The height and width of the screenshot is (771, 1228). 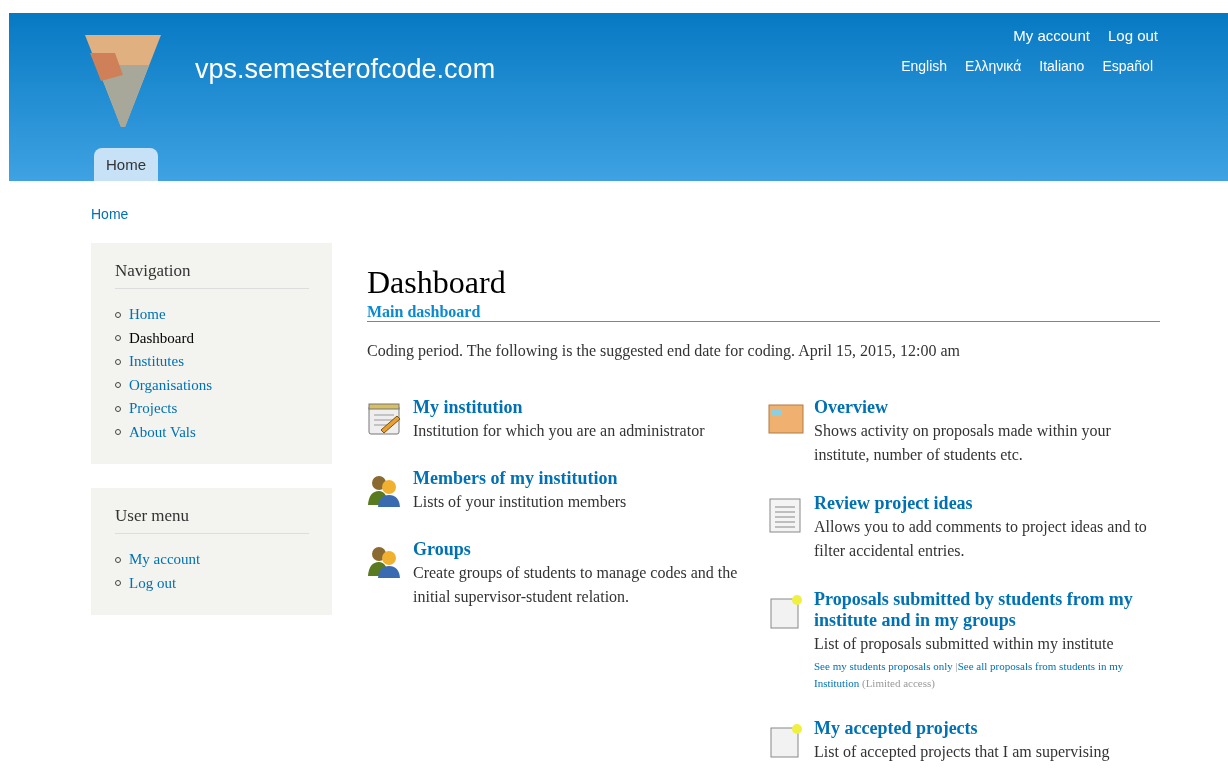 I want to click on entry-link: Members of my institution, so click(x=520, y=478).